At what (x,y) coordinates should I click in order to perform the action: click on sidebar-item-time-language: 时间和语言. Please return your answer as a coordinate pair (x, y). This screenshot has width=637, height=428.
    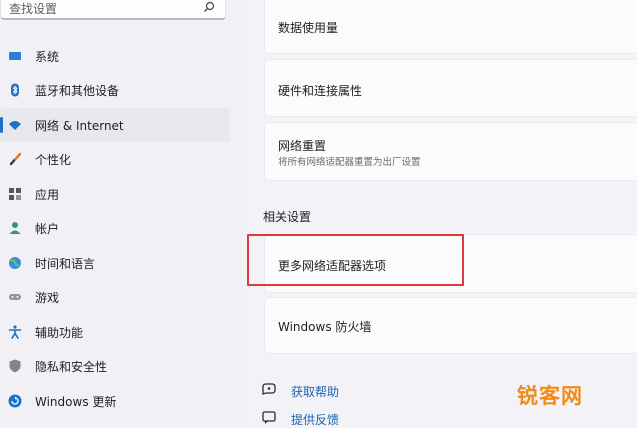
    Looking at the image, I should click on (115, 263).